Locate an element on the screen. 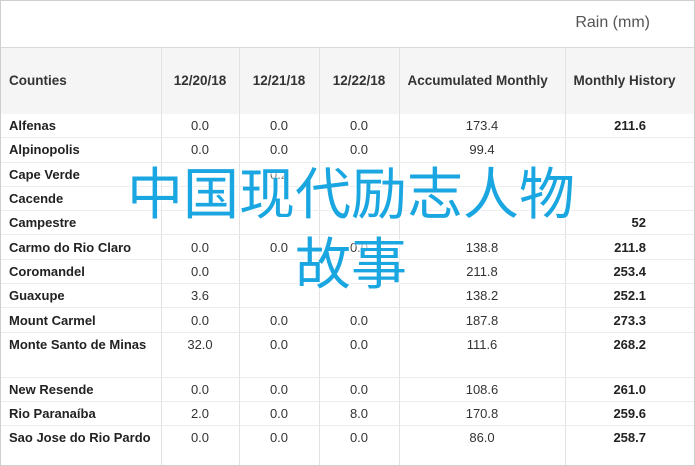  table-row: Alfenas 0.0 0.0 0.0 173.4 211.6 is located at coordinates (347, 126).